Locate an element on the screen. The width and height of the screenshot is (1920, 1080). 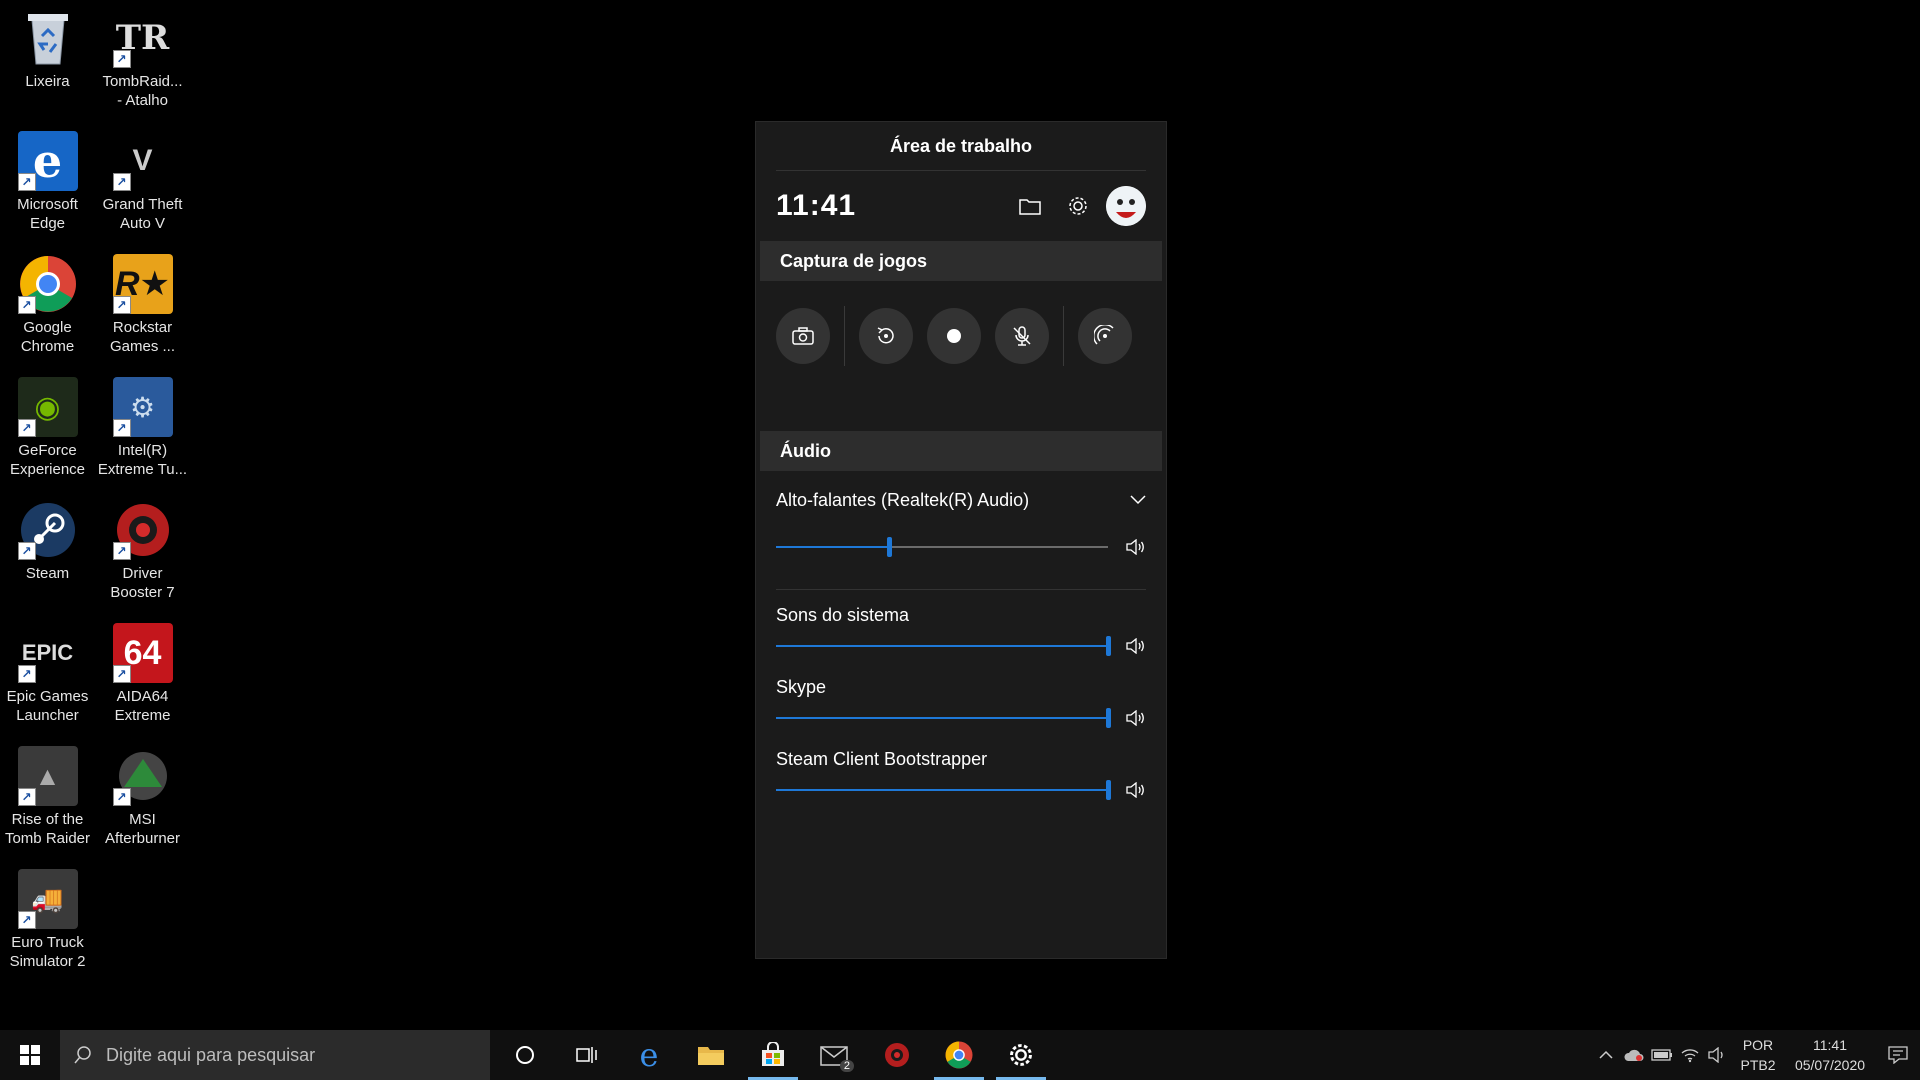
app-volume-row is located at coordinates (961, 790).